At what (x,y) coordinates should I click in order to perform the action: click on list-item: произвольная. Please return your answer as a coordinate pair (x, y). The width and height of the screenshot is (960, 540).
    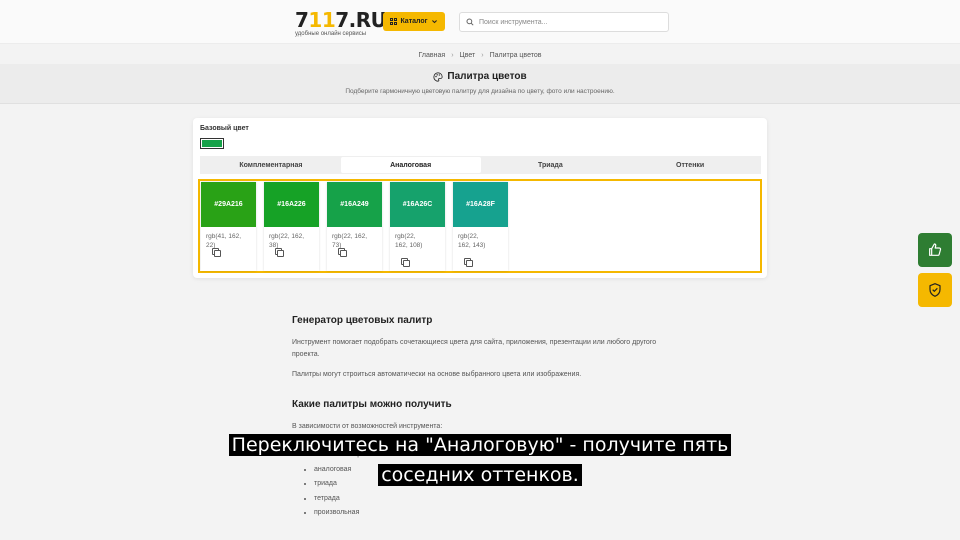
    Looking at the image, I should click on (343, 516).